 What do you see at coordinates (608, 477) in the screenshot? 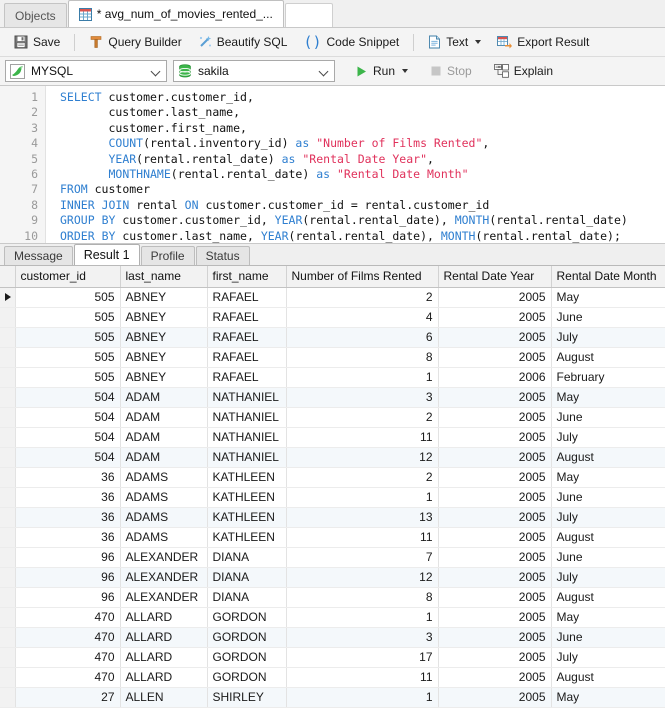
I see `cell-rental-date-month: May` at bounding box center [608, 477].